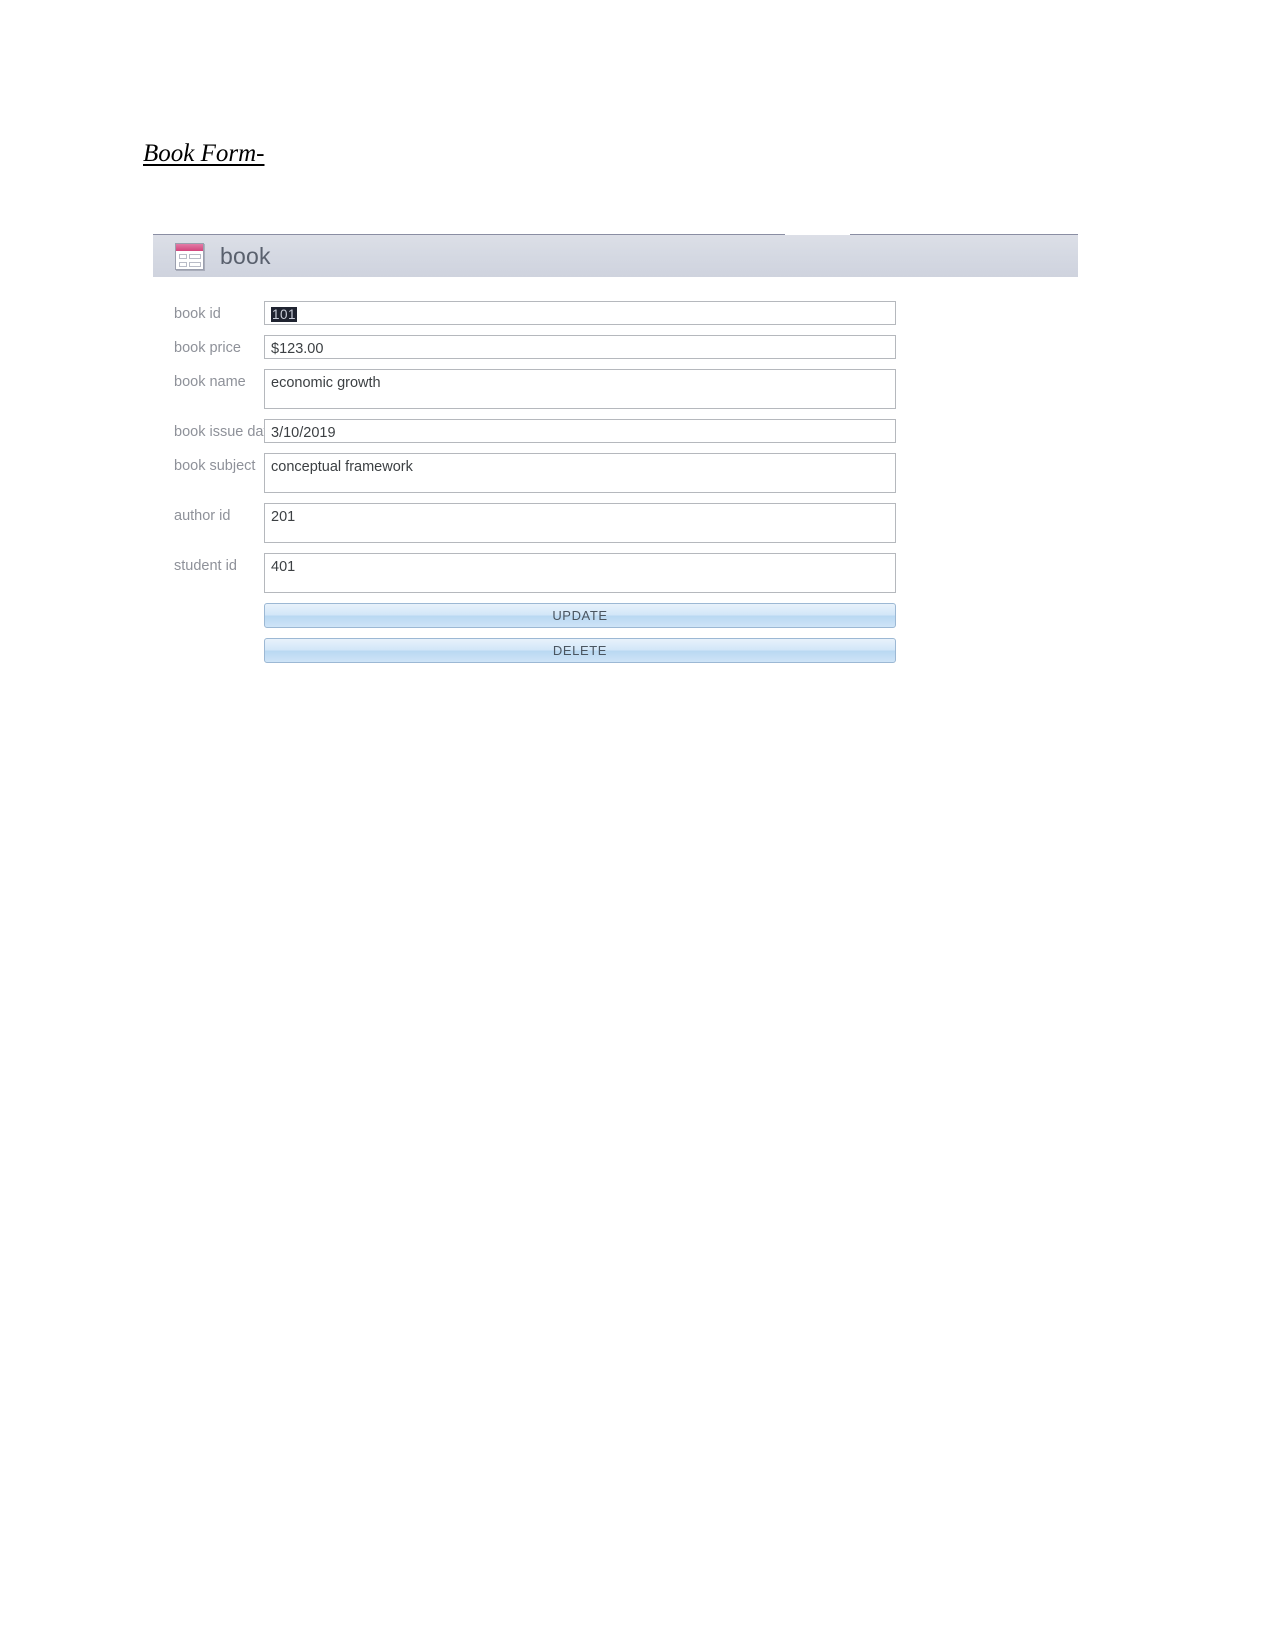 The height and width of the screenshot is (1651, 1275). I want to click on update-button: UPDATE, so click(580, 615).